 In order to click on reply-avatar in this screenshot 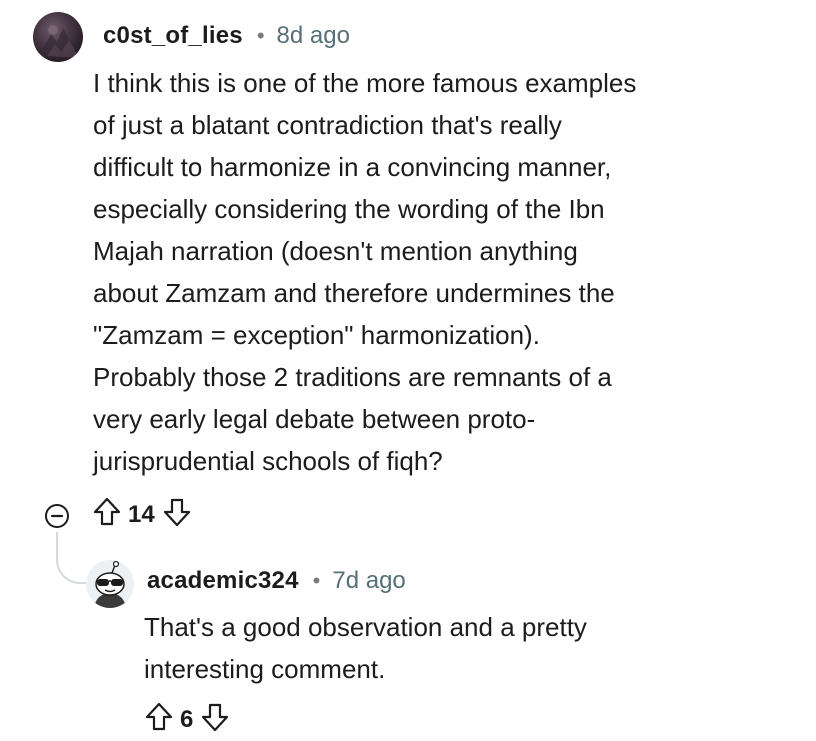, I will do `click(110, 584)`.